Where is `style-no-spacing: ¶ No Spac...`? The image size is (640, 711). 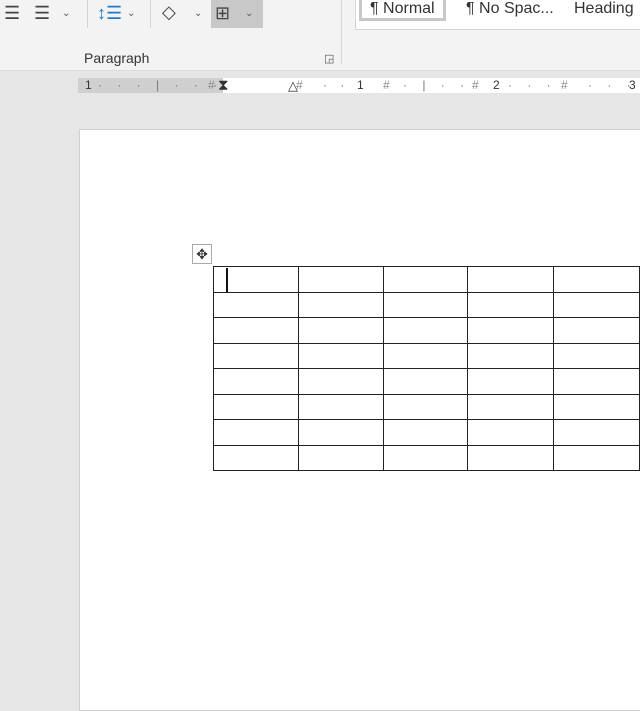 style-no-spacing: ¶ No Spac... is located at coordinates (510, 9).